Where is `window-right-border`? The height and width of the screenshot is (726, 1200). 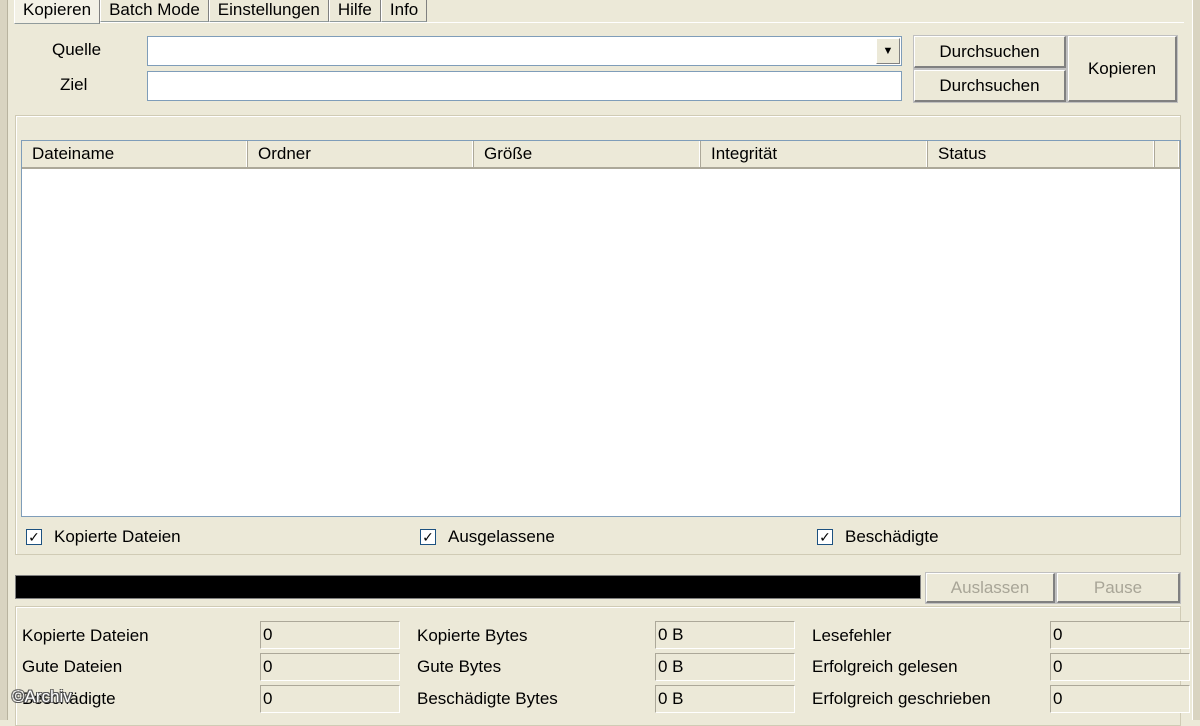 window-right-border is located at coordinates (1196, 360).